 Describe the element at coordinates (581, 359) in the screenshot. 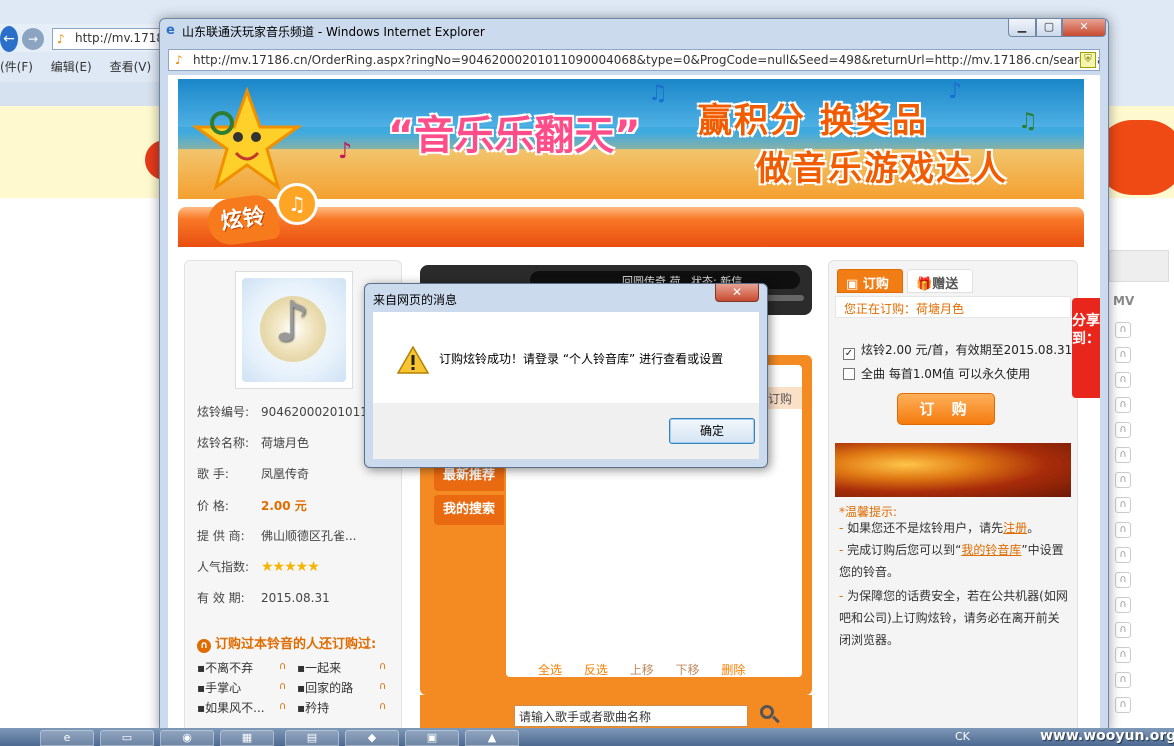

I see `dialog-message: 订购炫铃成功！请登录 “个人铃音库” 进行查看或设置` at that location.